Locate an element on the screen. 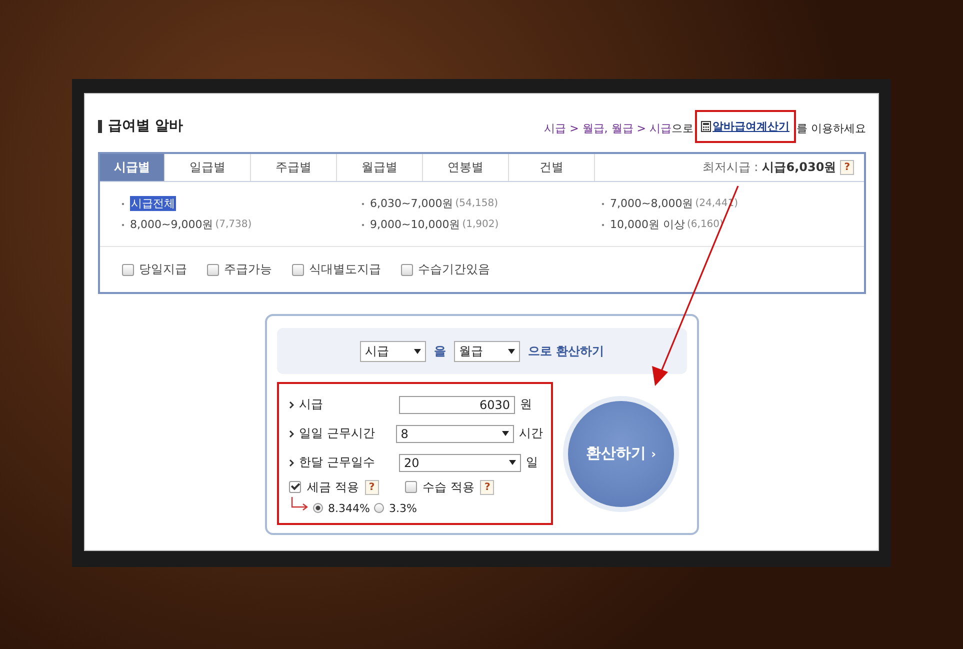 Image resolution: width=963 pixels, height=649 pixels. convert-suffix-text: 으로 환산하기 is located at coordinates (566, 351).